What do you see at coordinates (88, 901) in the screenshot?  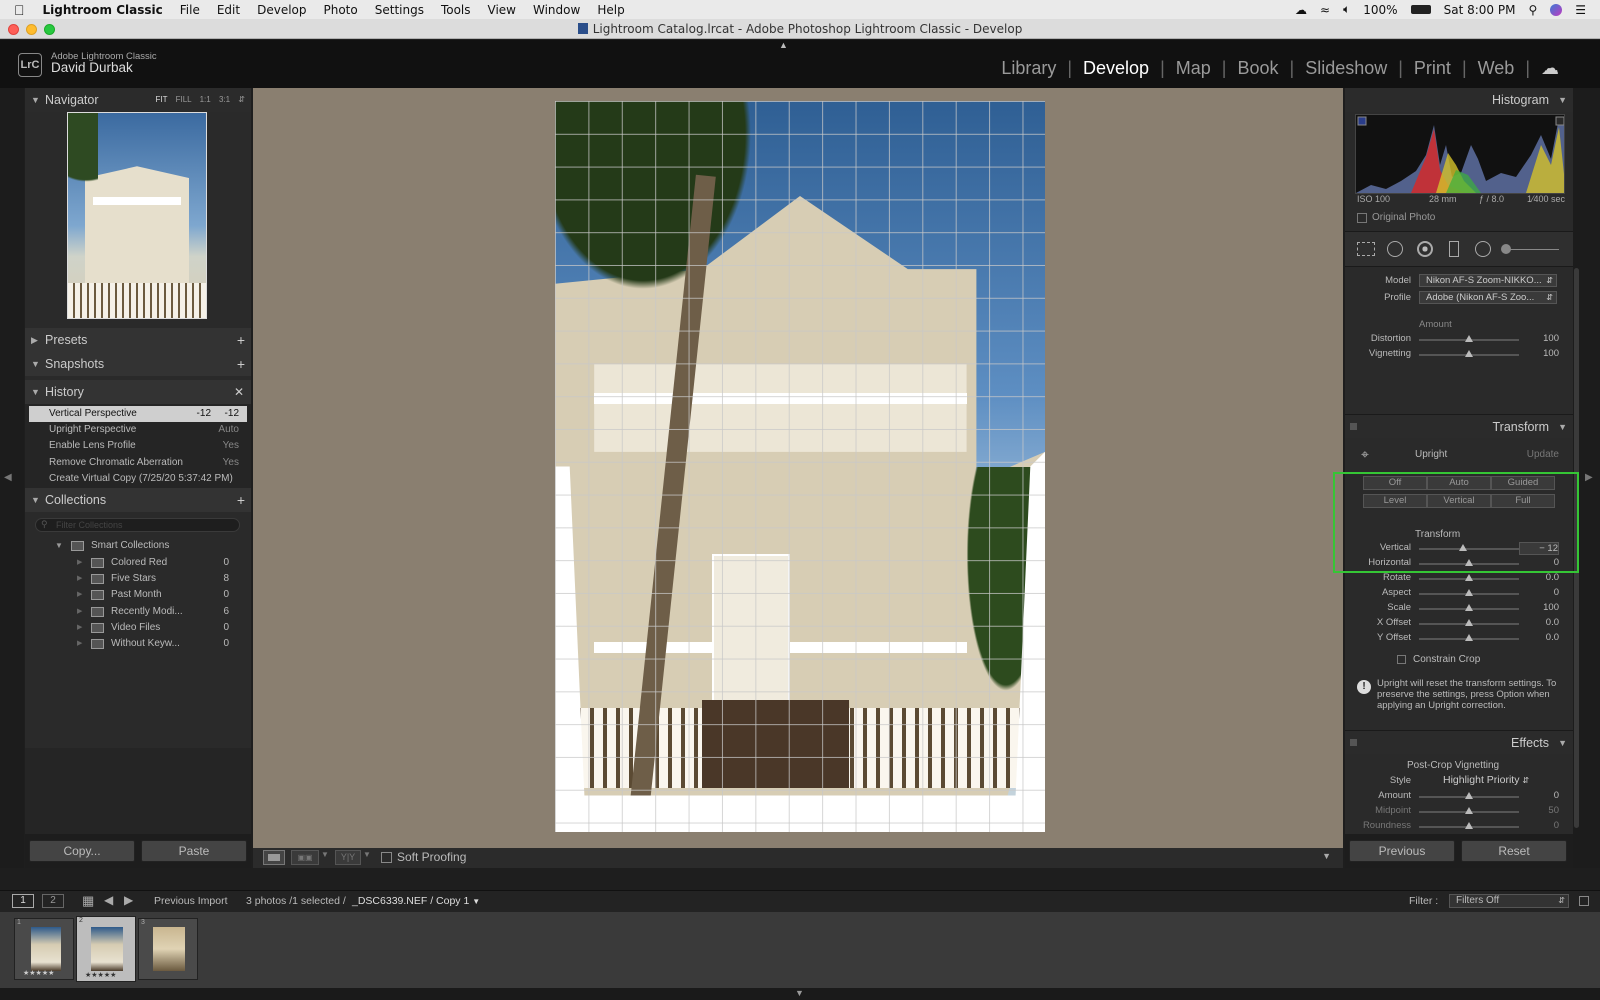 I see `grid-view-icon: ▦` at bounding box center [88, 901].